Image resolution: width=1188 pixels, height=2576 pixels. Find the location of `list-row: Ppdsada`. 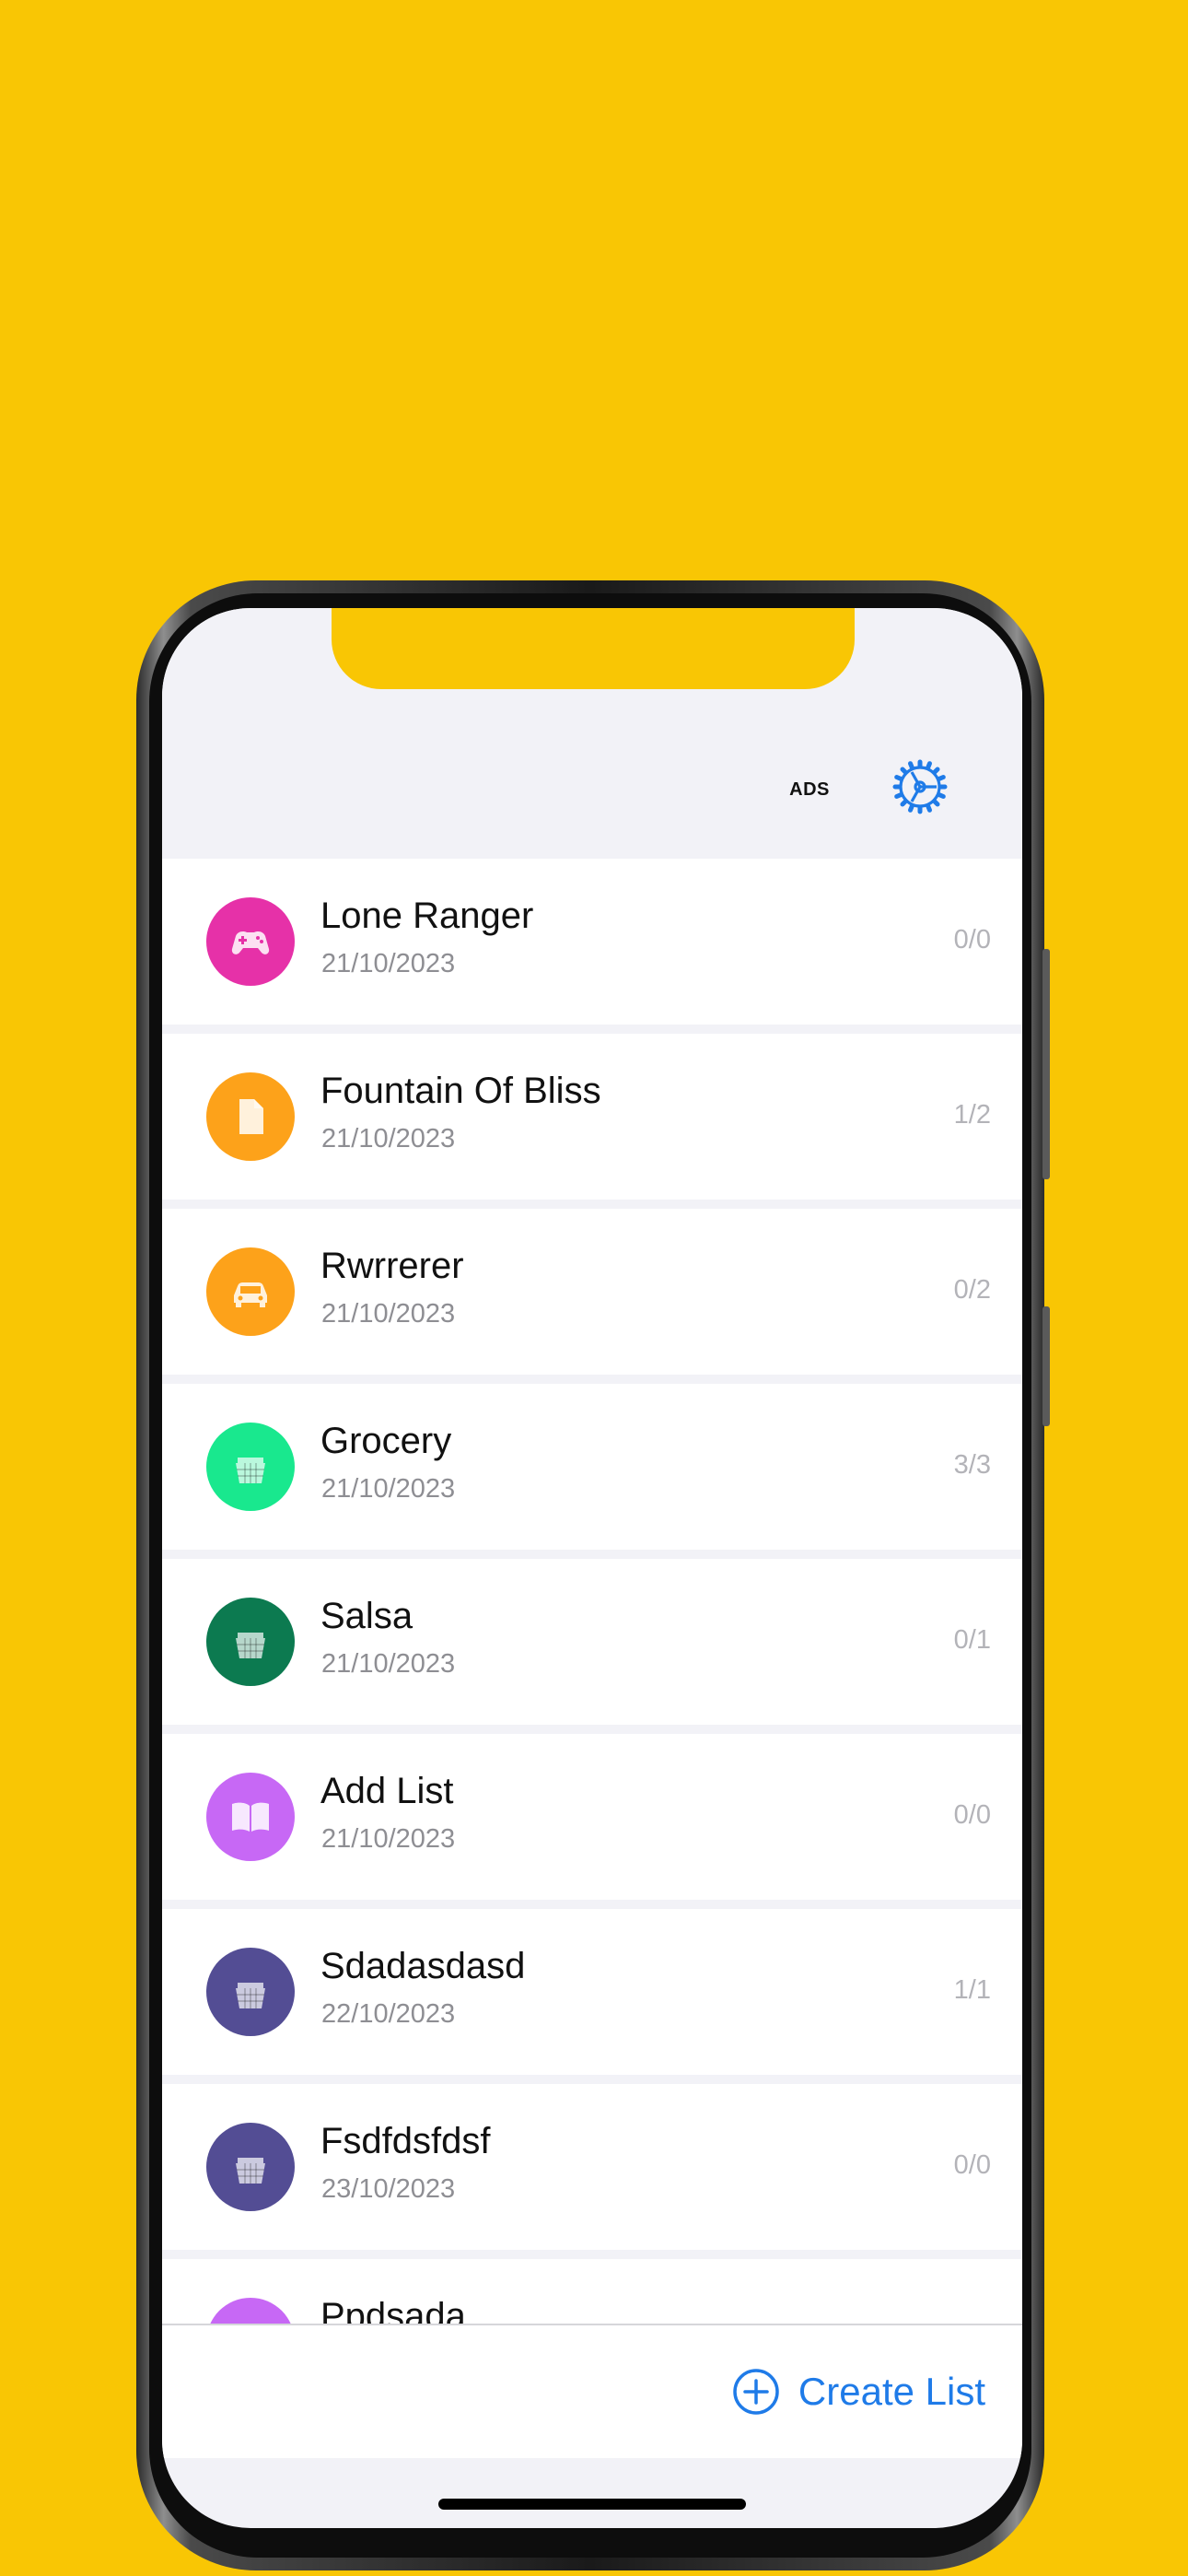

list-row: Ppdsada is located at coordinates (592, 2291).